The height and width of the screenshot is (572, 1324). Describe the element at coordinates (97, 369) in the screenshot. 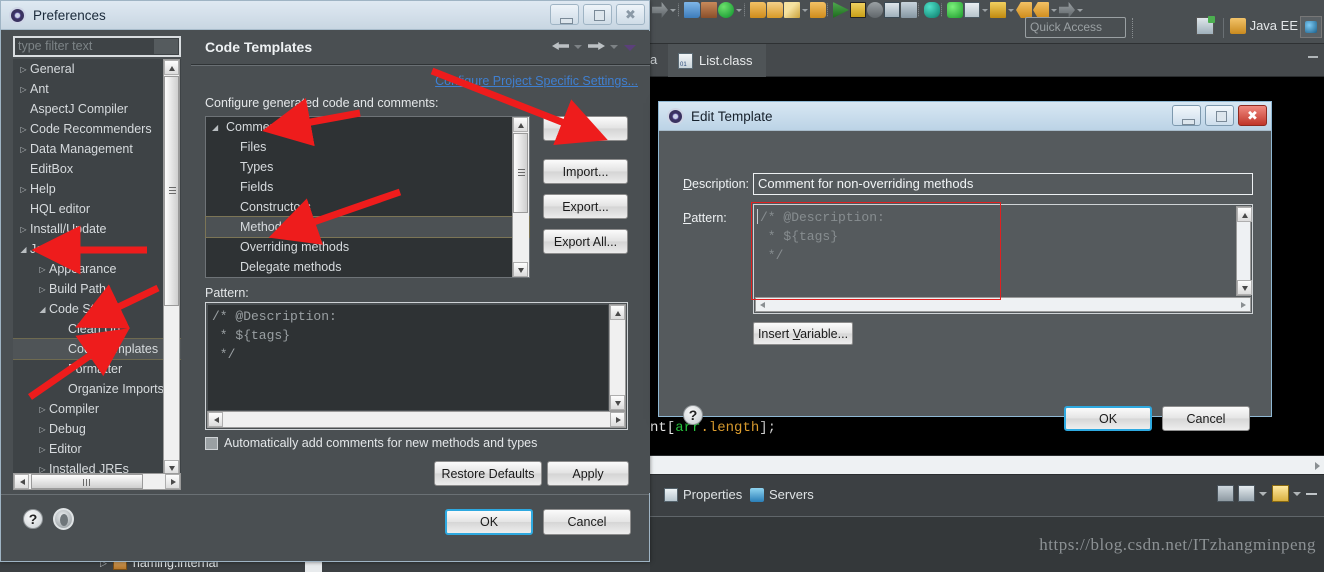

I see `sidebar-item-formatter: Formatter` at that location.